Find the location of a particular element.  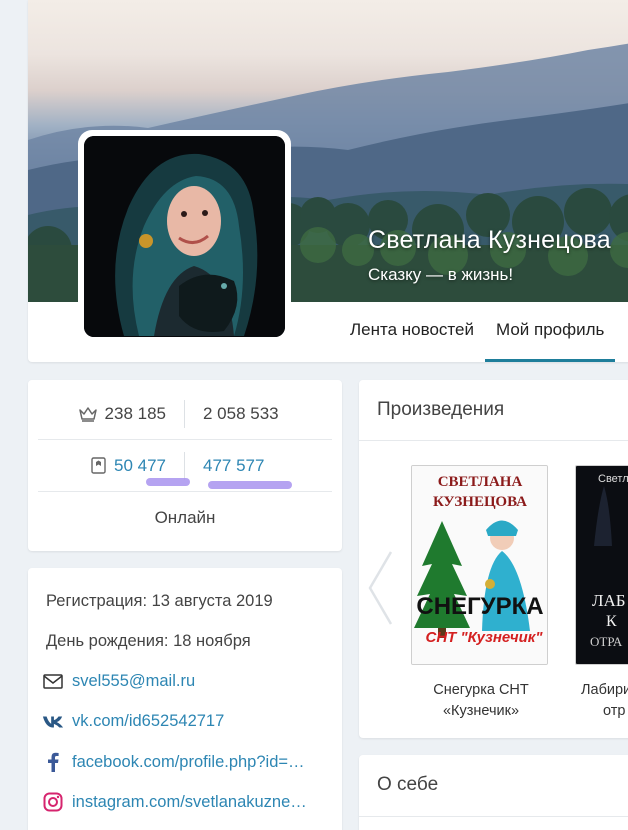

stat-crown: 238 185 is located at coordinates (111, 413).